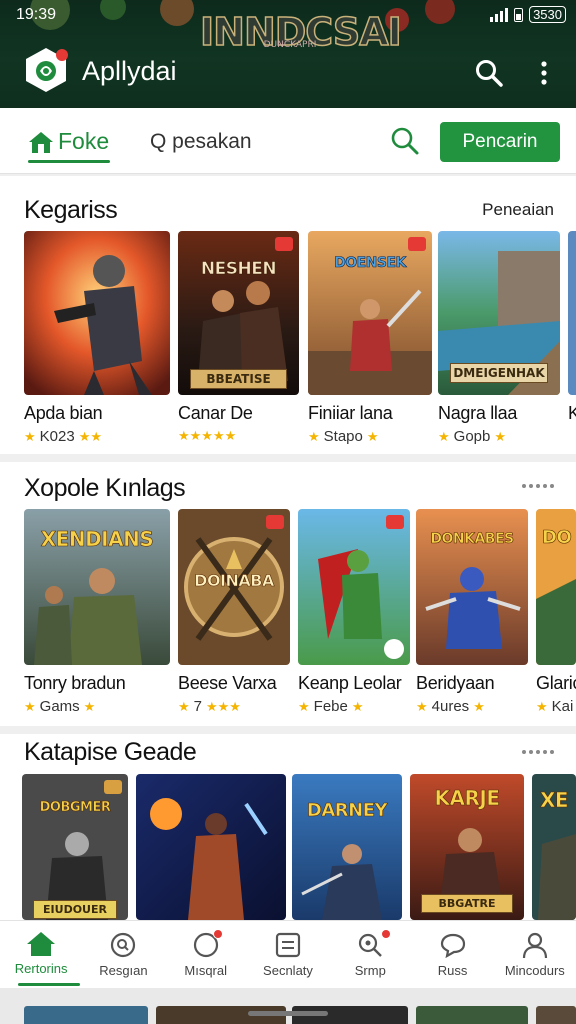 The height and width of the screenshot is (1024, 576). What do you see at coordinates (452, 946) in the screenshot?
I see `chat-bubble-icon` at bounding box center [452, 946].